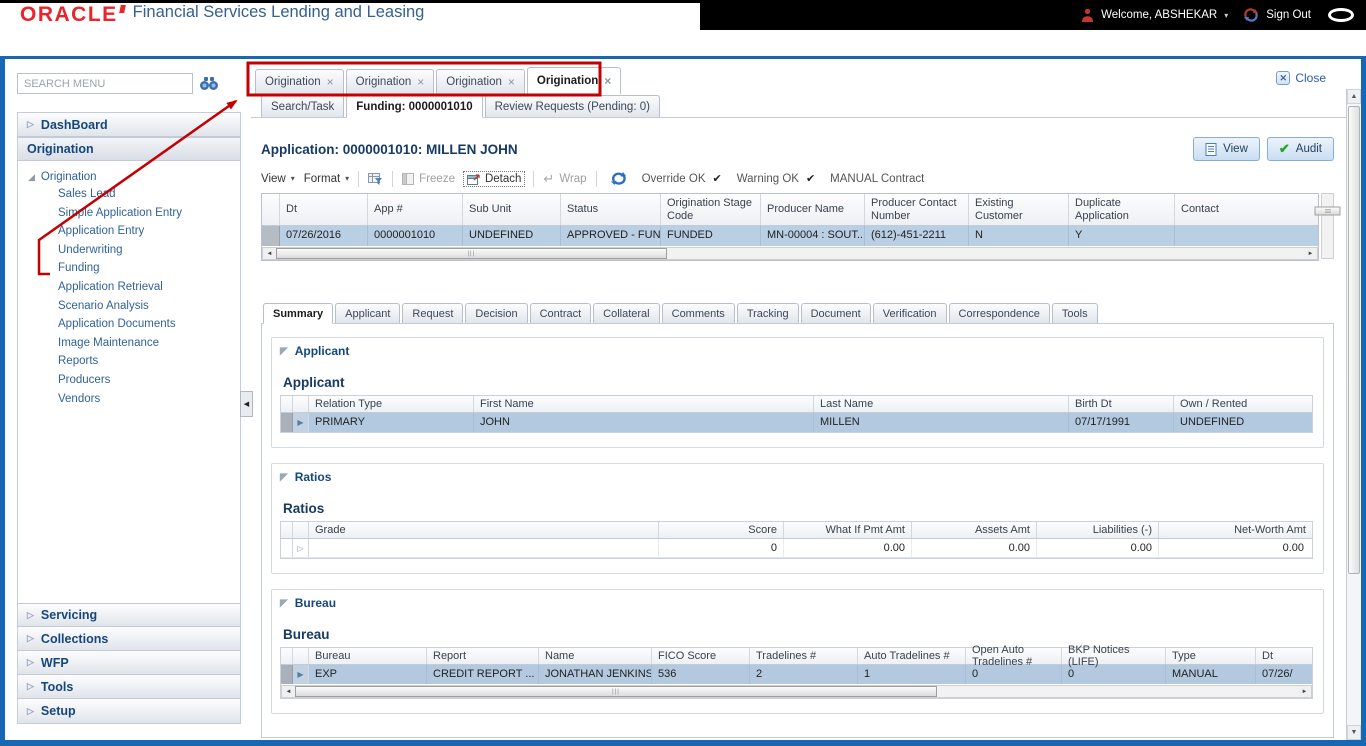 This screenshot has height=746, width=1366. I want to click on scroll-up-icon: ▲, so click(1354, 96).